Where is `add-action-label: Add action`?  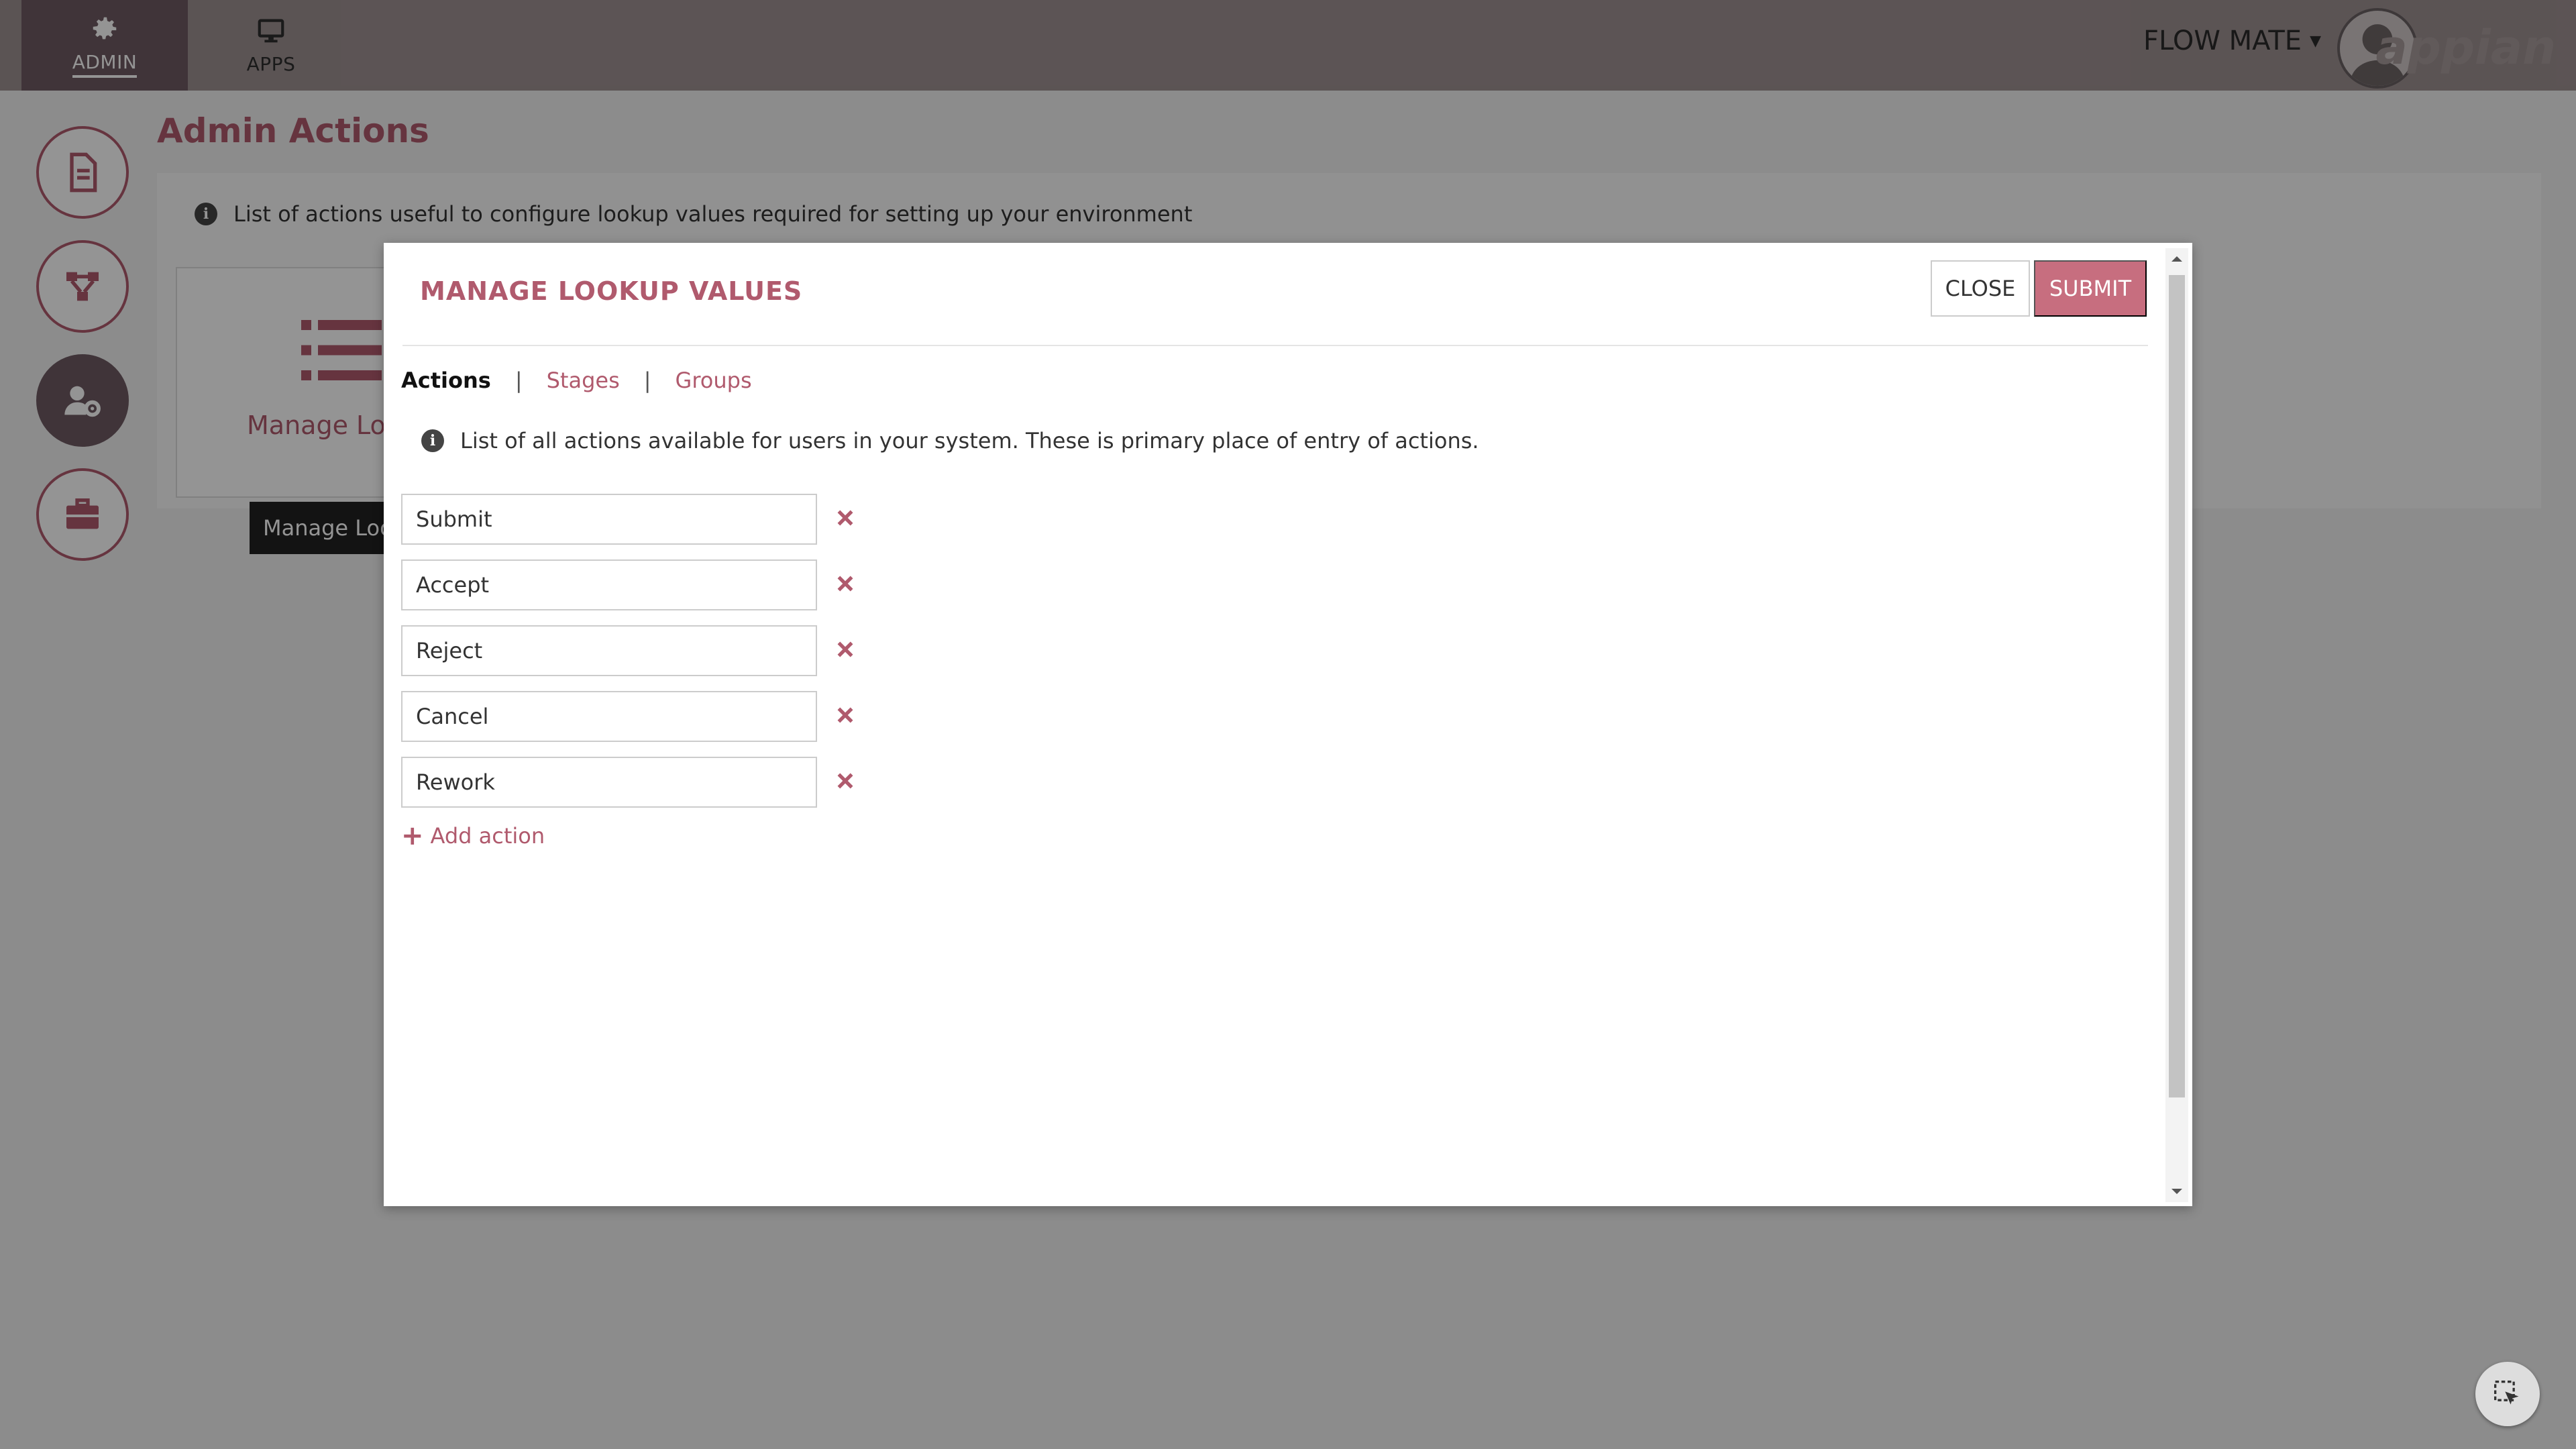 add-action-label: Add action is located at coordinates (487, 836).